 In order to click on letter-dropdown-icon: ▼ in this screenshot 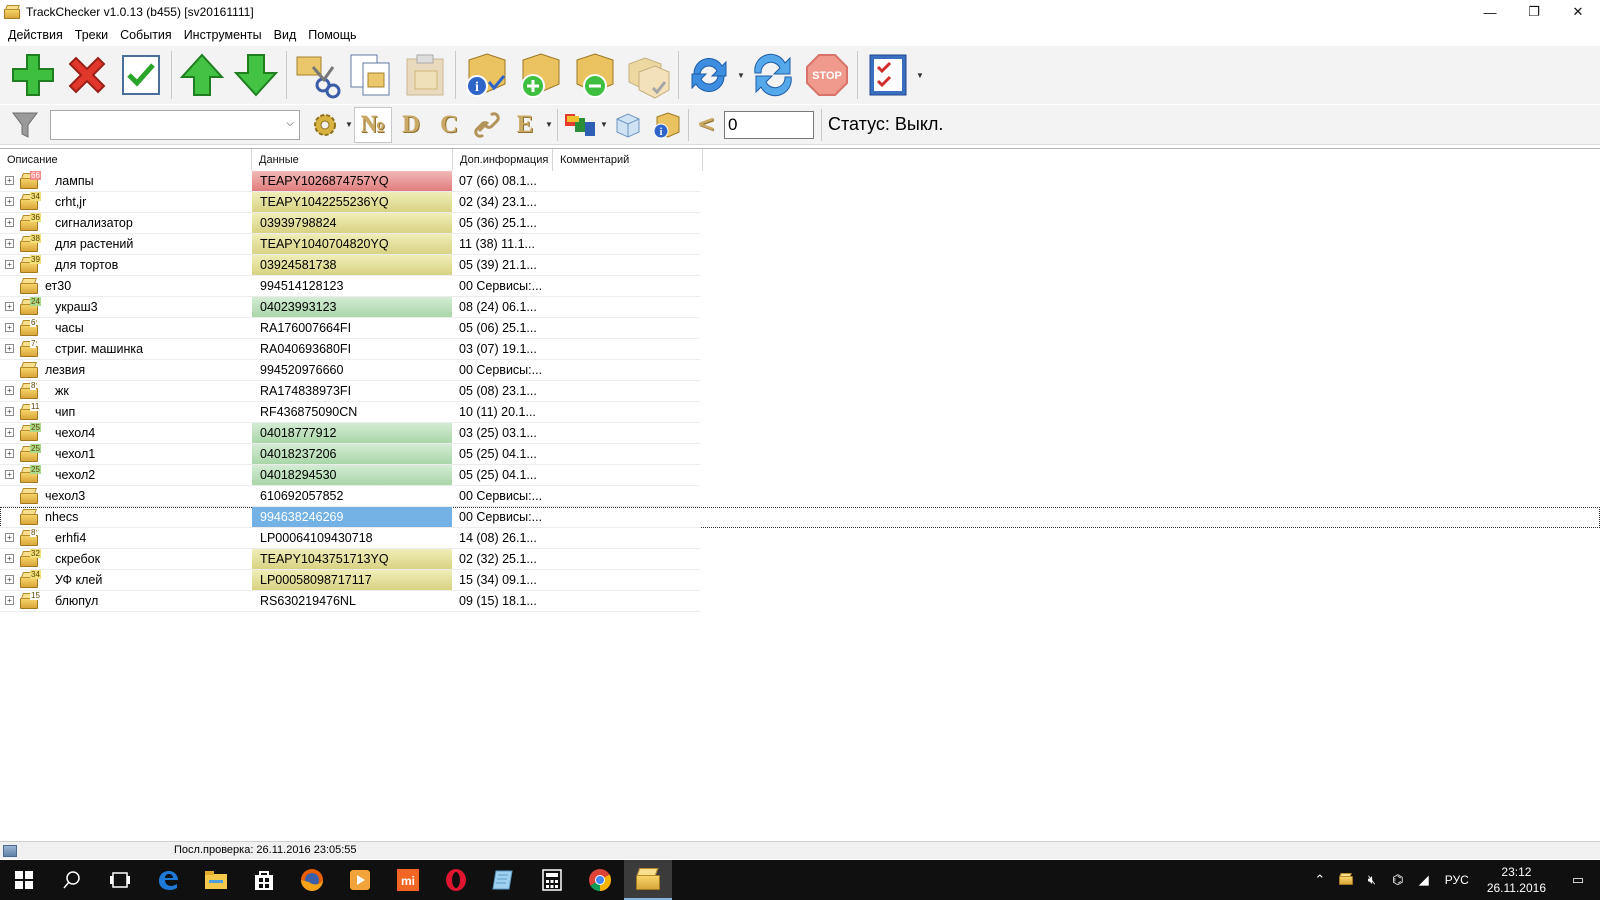, I will do `click(549, 124)`.